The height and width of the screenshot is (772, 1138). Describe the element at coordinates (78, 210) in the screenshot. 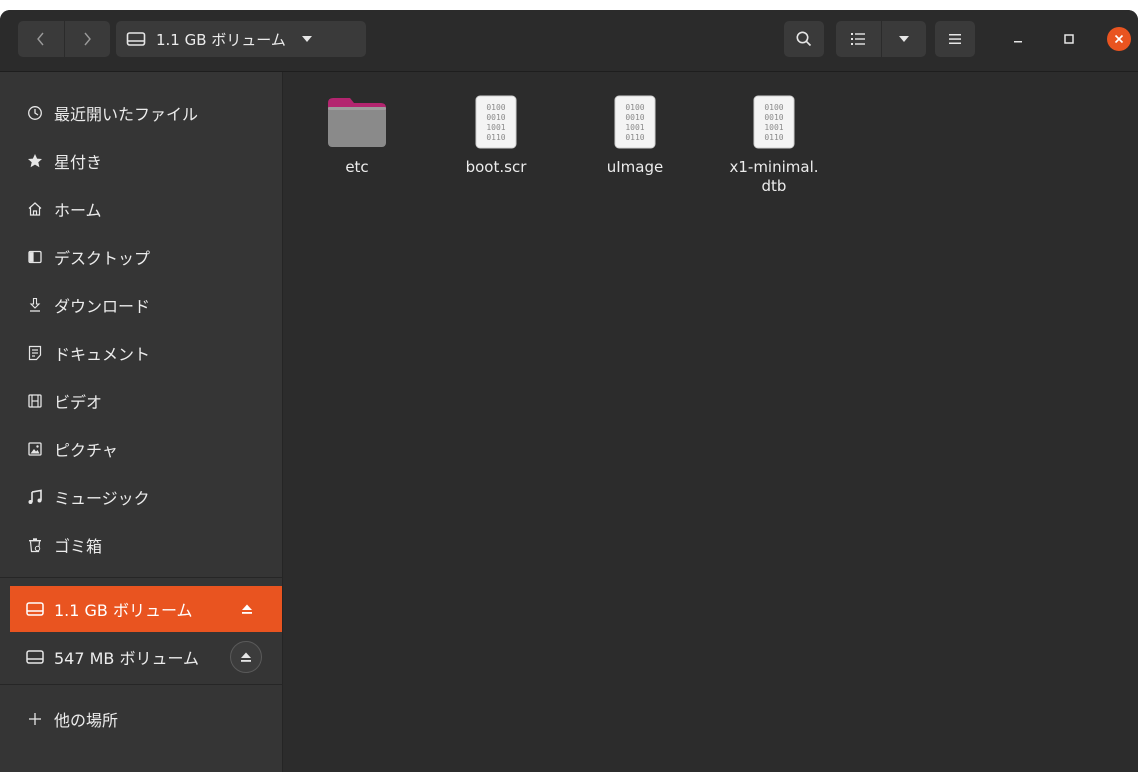

I see `sidebar-item-label: ホーム` at that location.